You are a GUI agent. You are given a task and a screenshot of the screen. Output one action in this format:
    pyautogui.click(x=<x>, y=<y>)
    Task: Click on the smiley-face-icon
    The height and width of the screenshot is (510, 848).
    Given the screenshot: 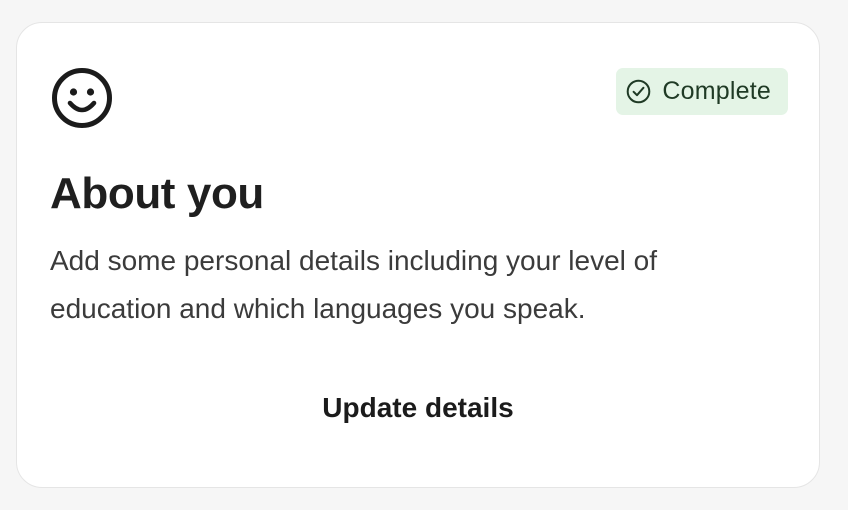 What is the action you would take?
    pyautogui.click(x=82, y=98)
    